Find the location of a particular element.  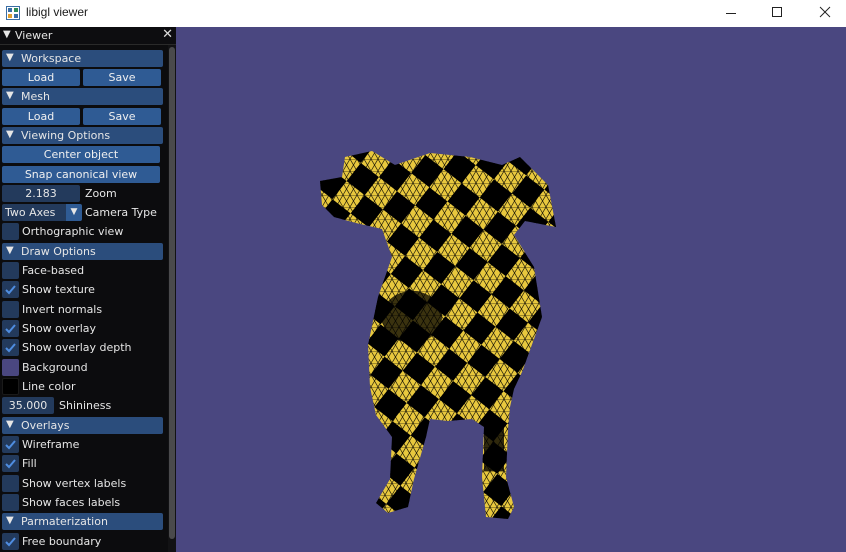

dropdown-arrow-icon: ▼ is located at coordinates (74, 212).